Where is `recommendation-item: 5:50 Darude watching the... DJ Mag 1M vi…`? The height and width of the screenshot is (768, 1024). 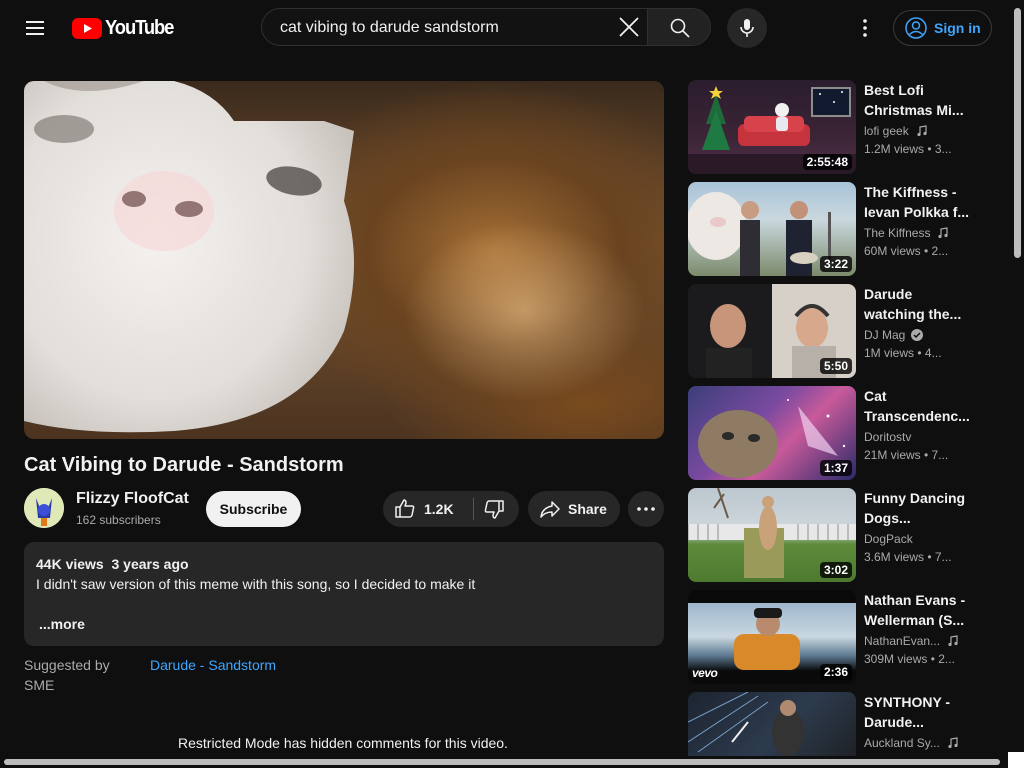
recommendation-item: 5:50 Darude watching the... DJ Mag 1M vi… is located at coordinates (843, 331).